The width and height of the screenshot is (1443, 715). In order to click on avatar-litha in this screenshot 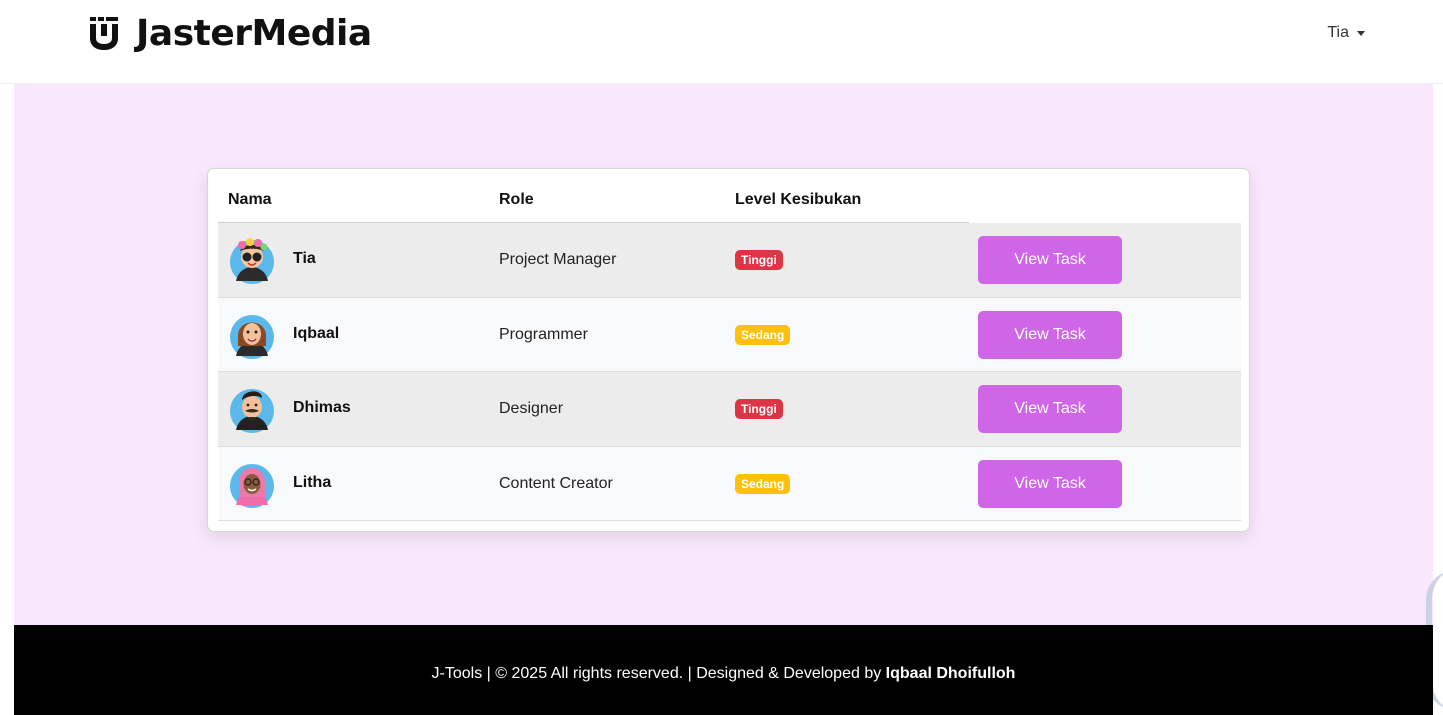, I will do `click(252, 485)`.